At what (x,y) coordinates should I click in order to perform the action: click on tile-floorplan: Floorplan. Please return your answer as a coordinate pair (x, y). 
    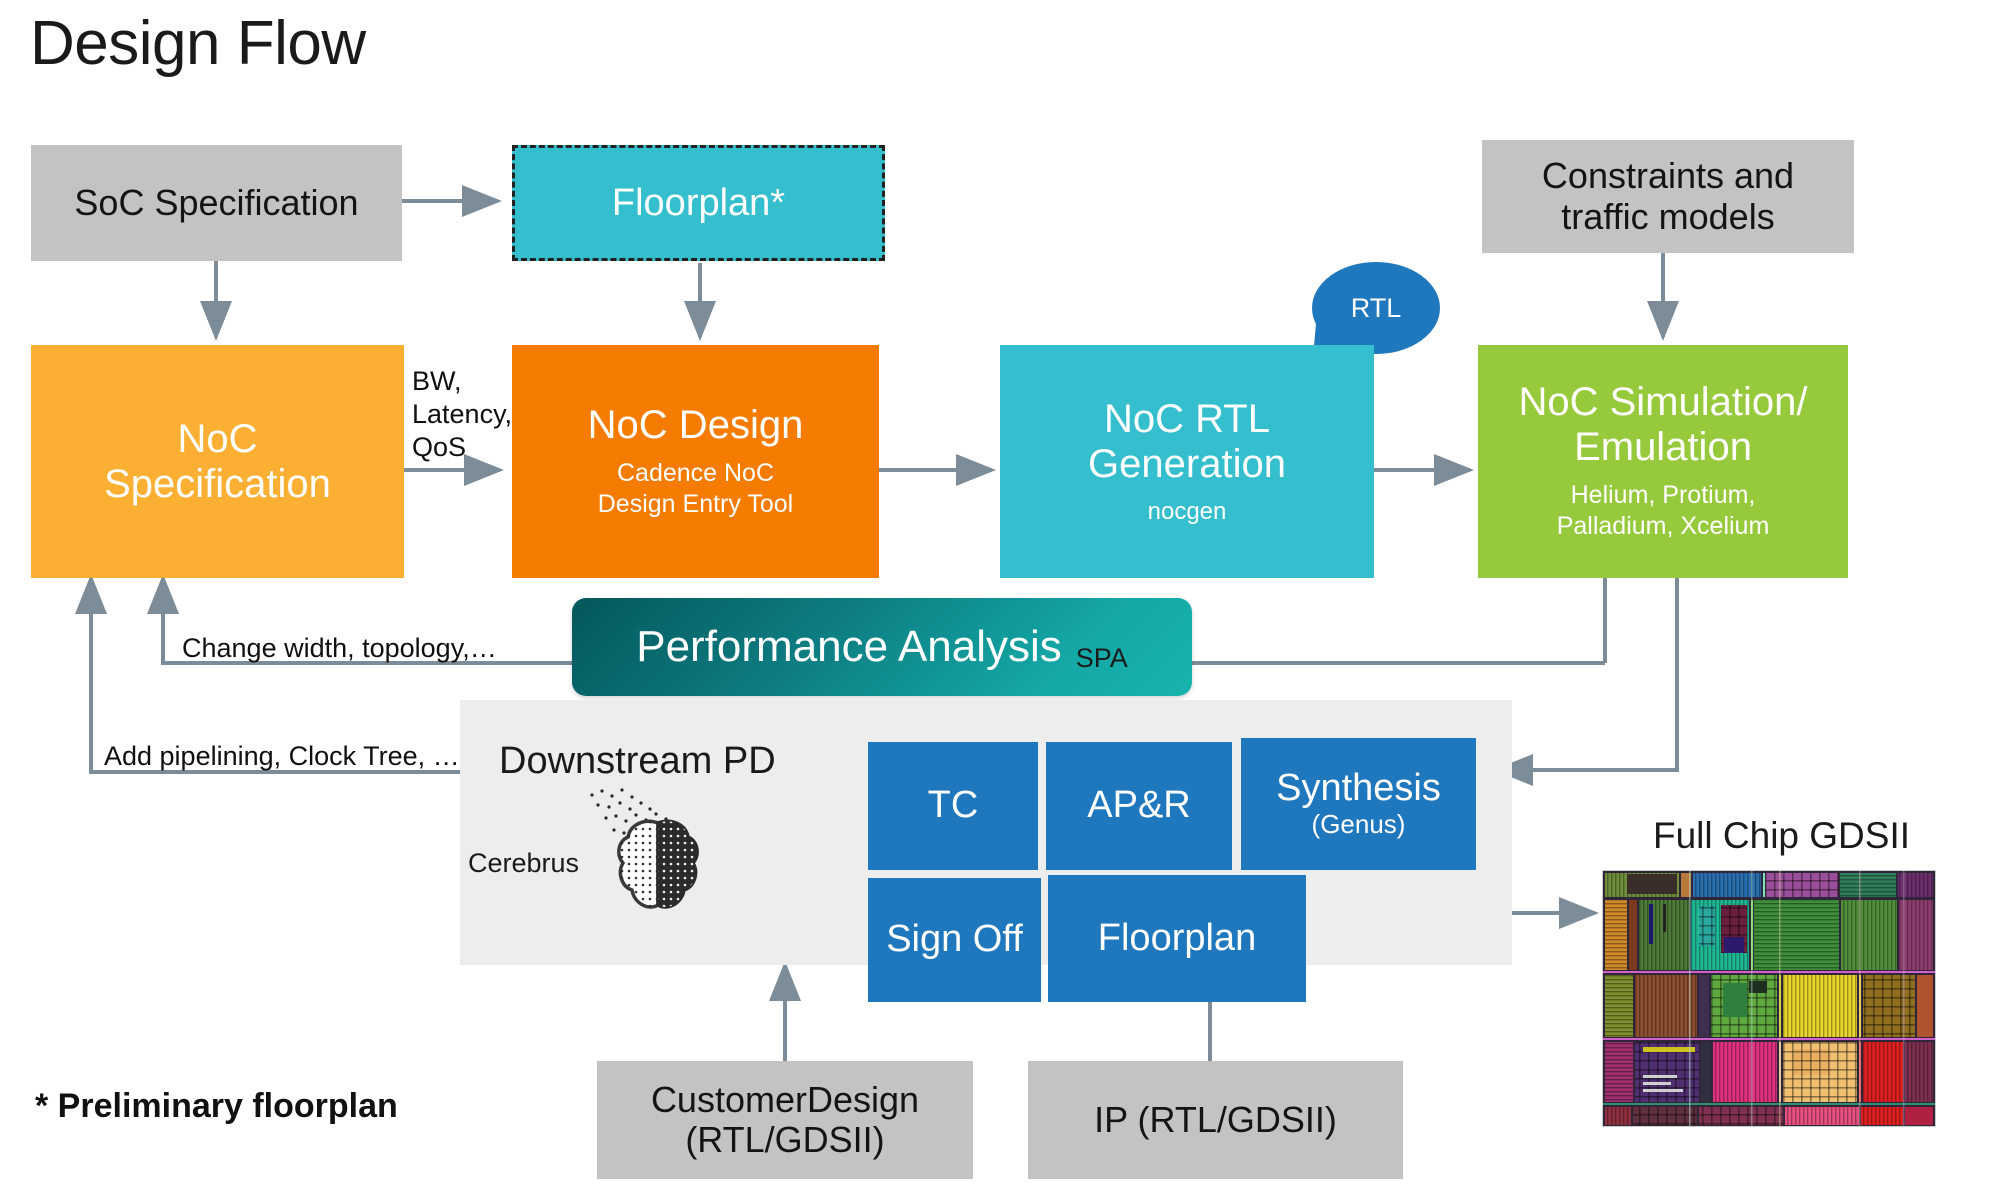
    Looking at the image, I should click on (1177, 938).